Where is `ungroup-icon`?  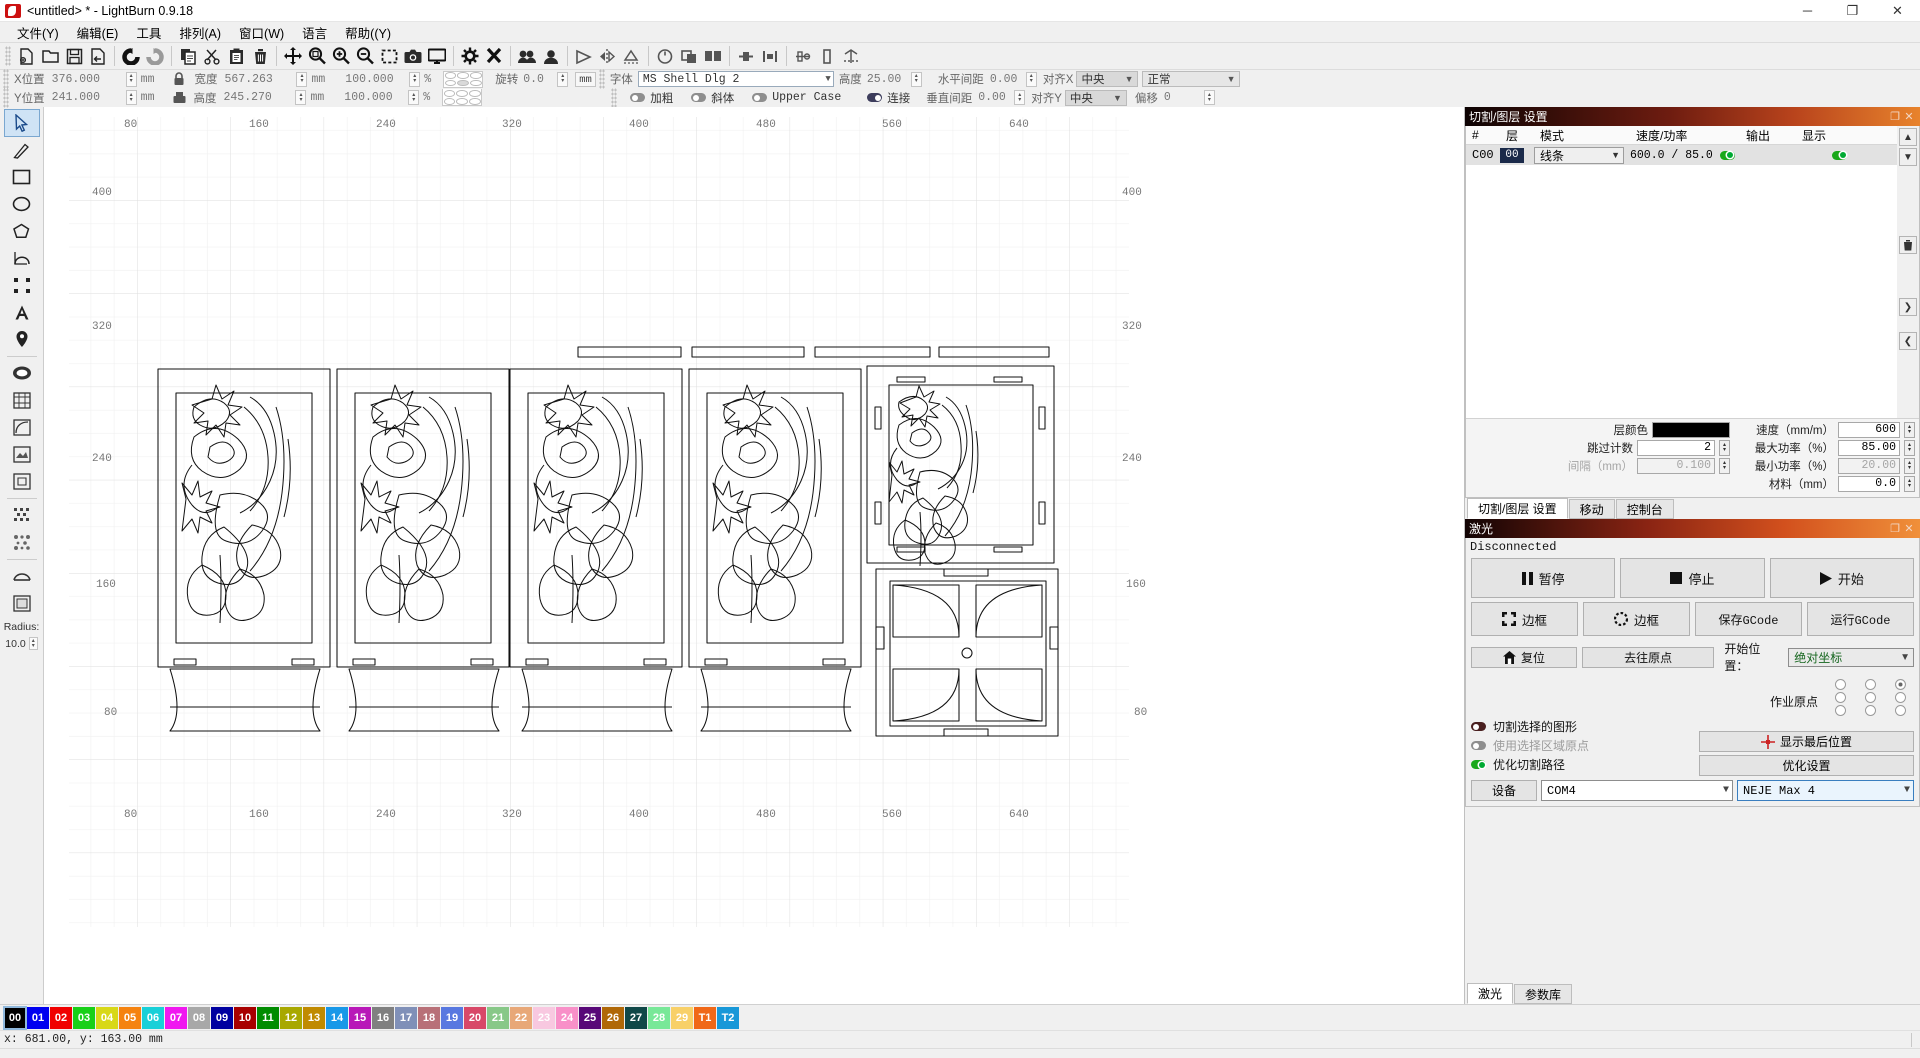 ungroup-icon is located at coordinates (551, 56).